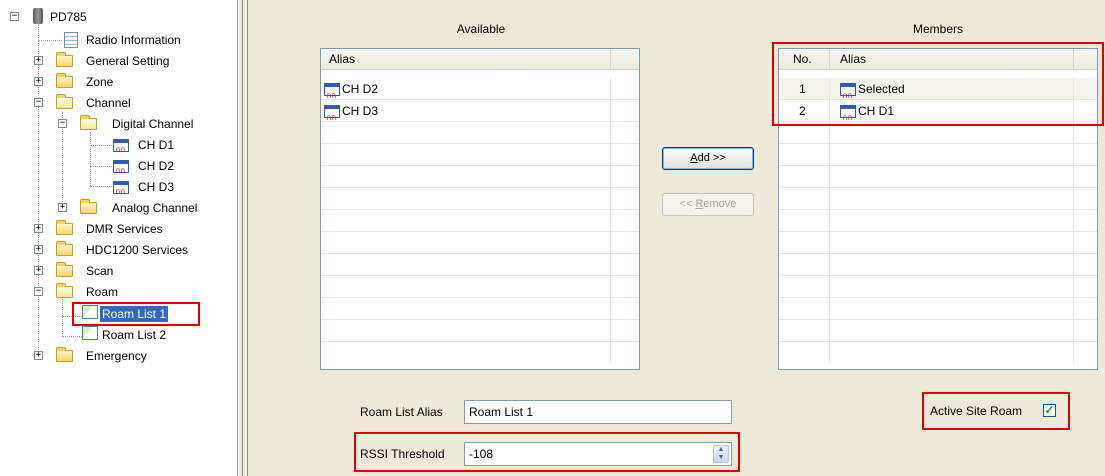 The image size is (1105, 476). I want to click on tree-node-zone: + Zone, so click(100, 82).